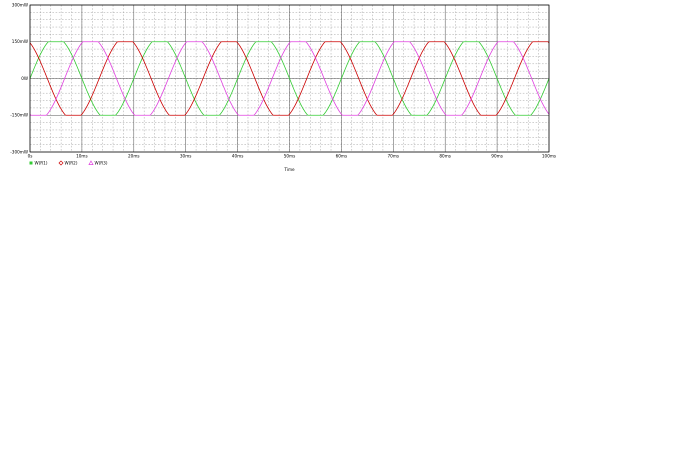  I want to click on x-tick-label: 30ms, so click(186, 156).